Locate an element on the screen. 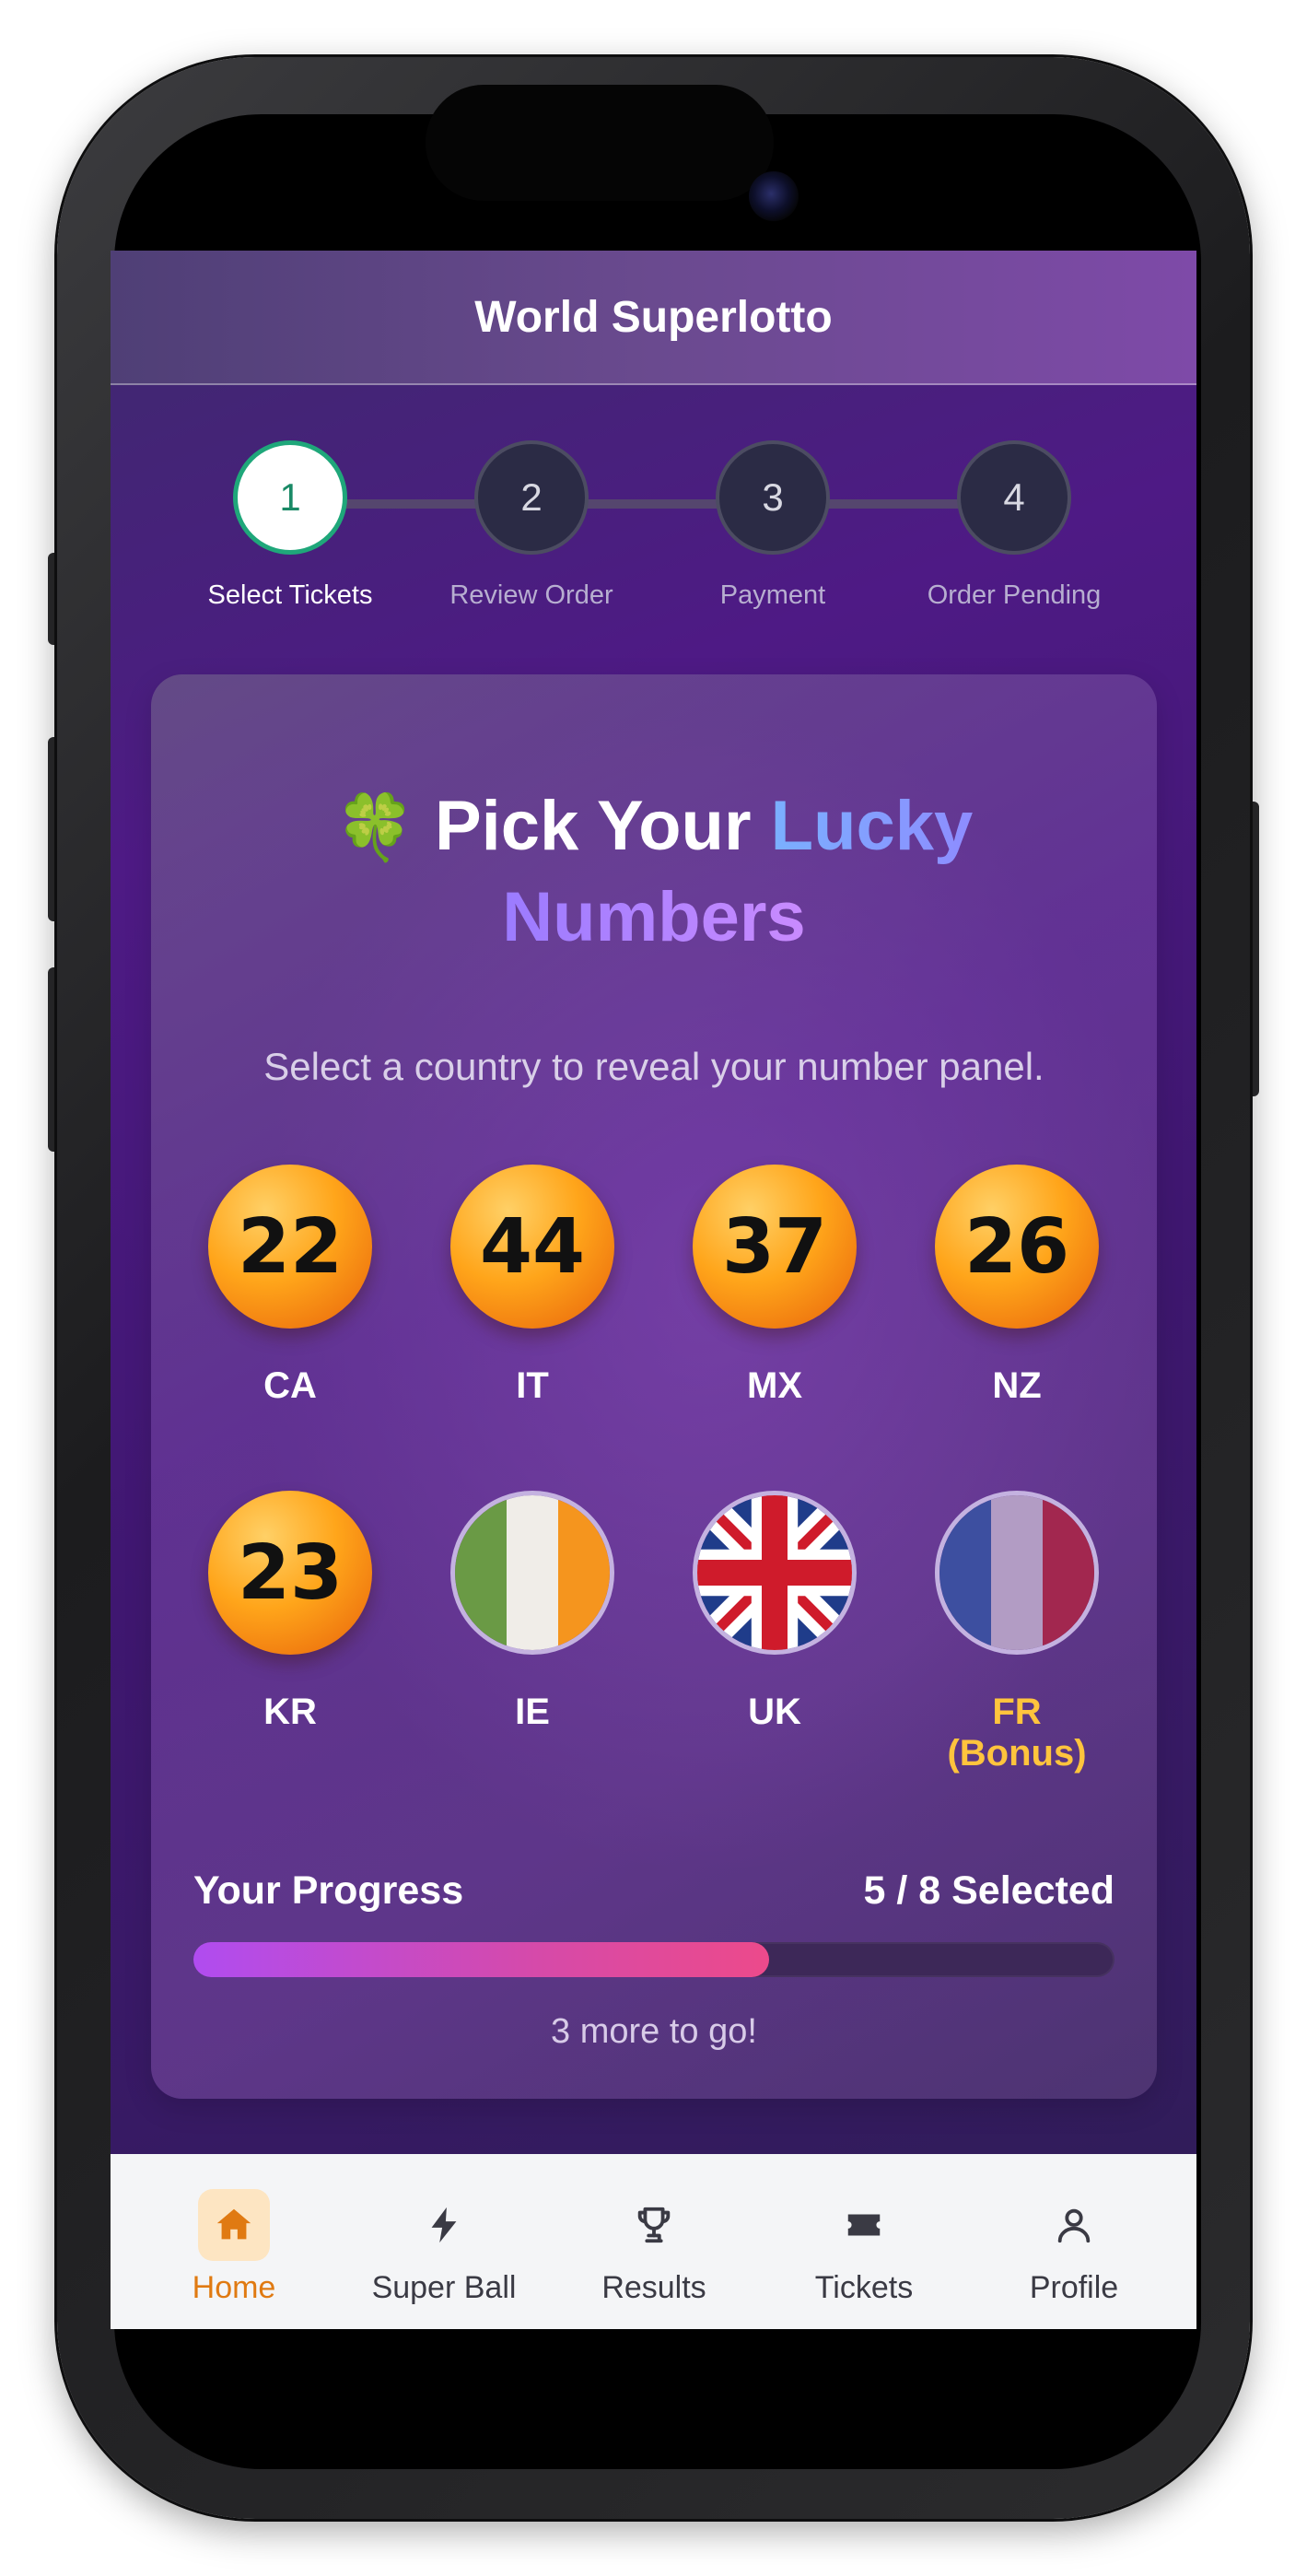  country-kr: 23 KR is located at coordinates (290, 1612).